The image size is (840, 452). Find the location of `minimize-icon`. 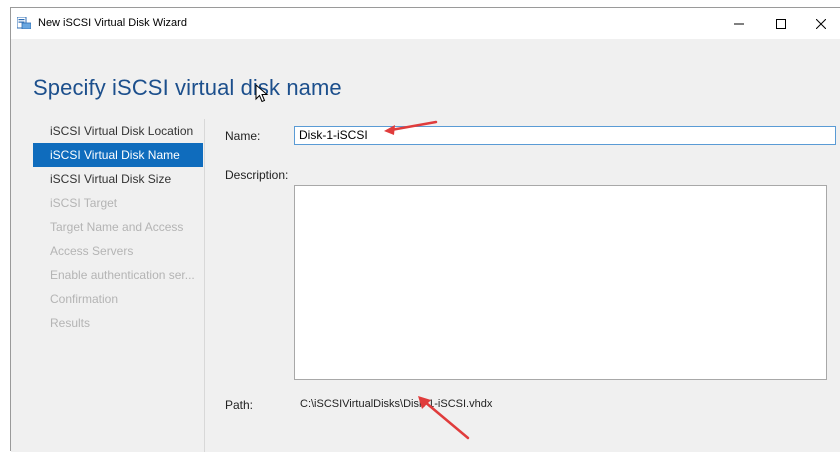

minimize-icon is located at coordinates (739, 23).